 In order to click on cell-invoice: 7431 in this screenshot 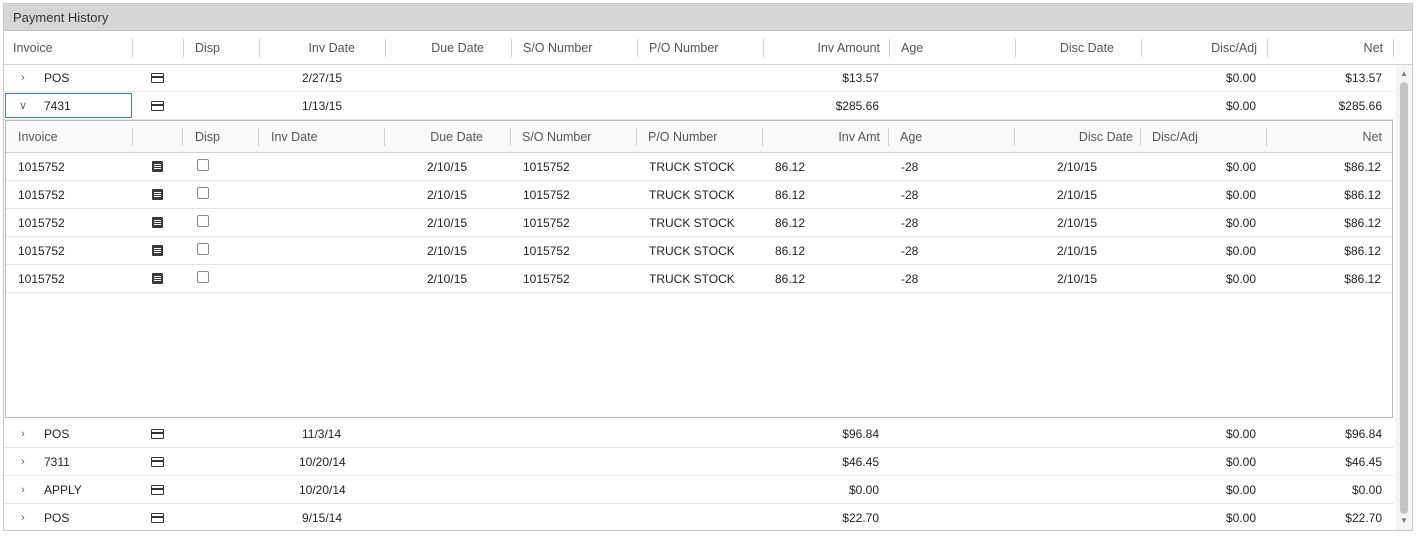, I will do `click(57, 106)`.